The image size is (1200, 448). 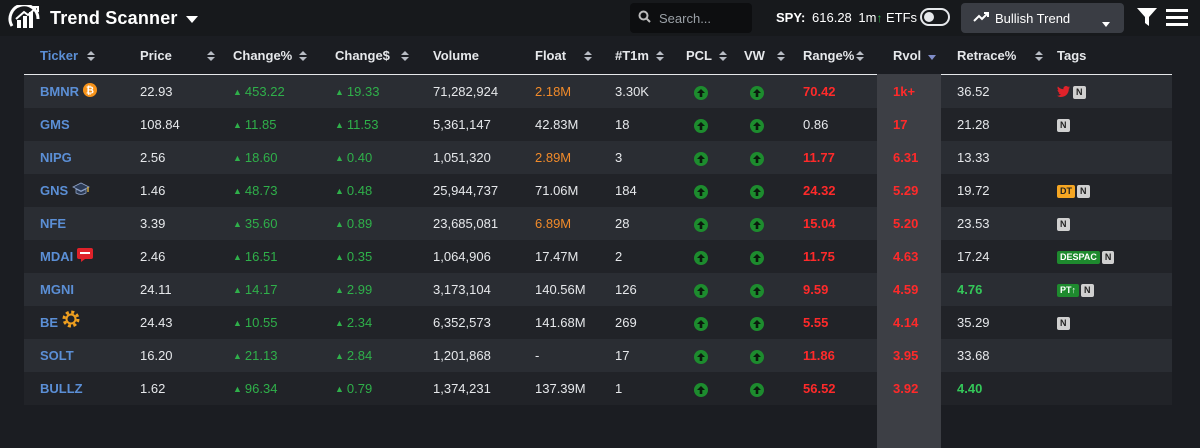 I want to click on search-box, so click(x=691, y=18).